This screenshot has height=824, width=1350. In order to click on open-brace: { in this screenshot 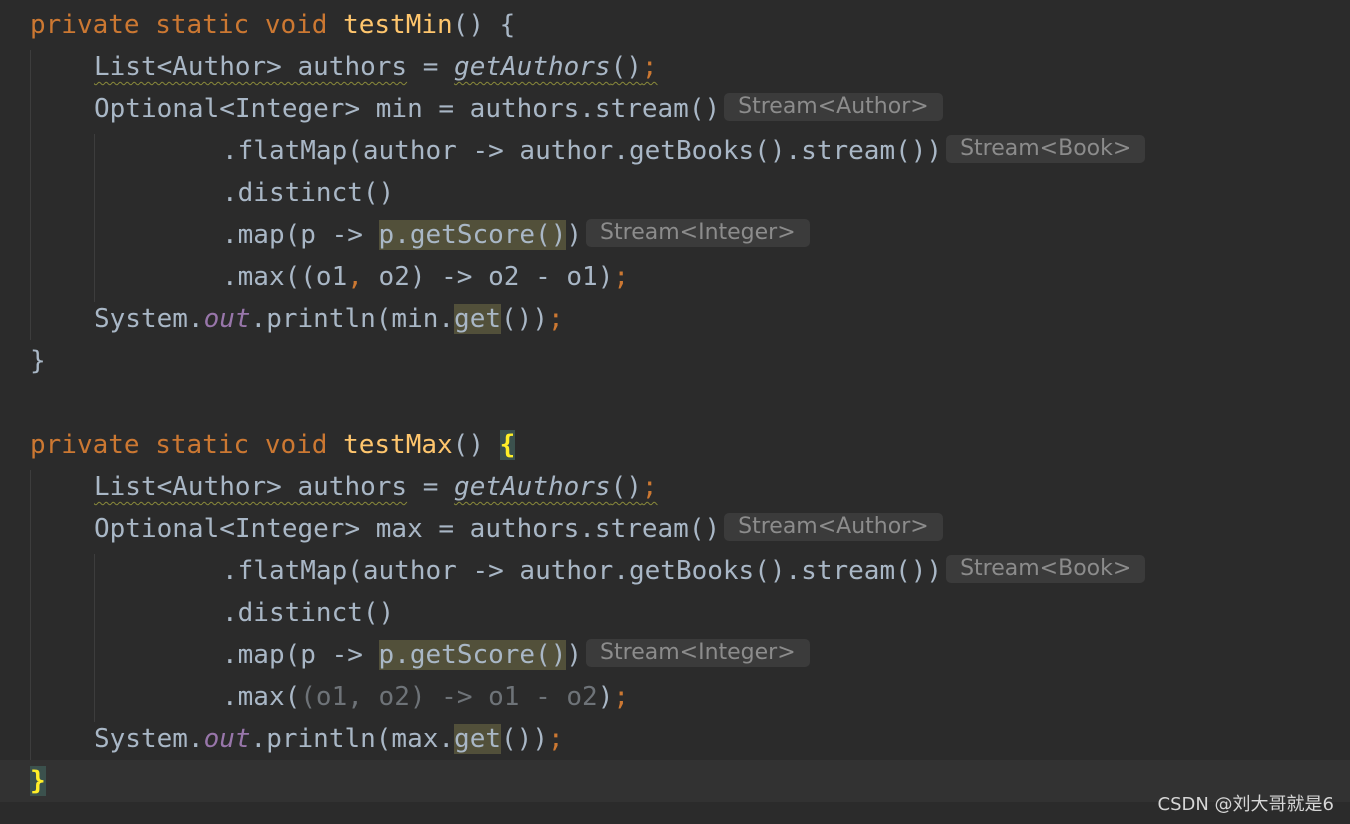, I will do `click(507, 25)`.